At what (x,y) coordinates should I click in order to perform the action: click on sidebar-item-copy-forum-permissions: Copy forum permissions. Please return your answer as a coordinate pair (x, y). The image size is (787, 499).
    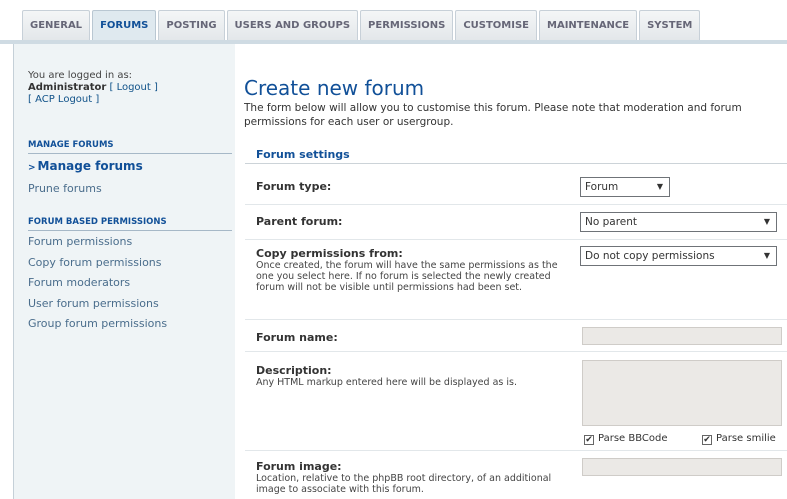
    Looking at the image, I should click on (130, 263).